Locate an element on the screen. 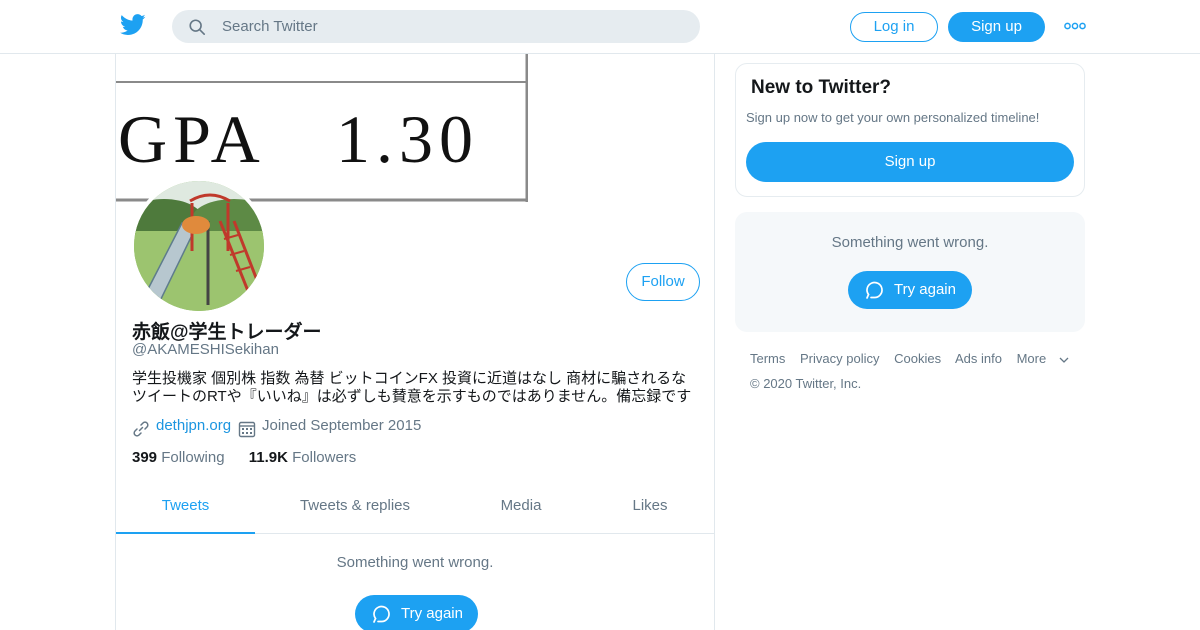  timeline-try-again-button: Try again is located at coordinates (416, 612).